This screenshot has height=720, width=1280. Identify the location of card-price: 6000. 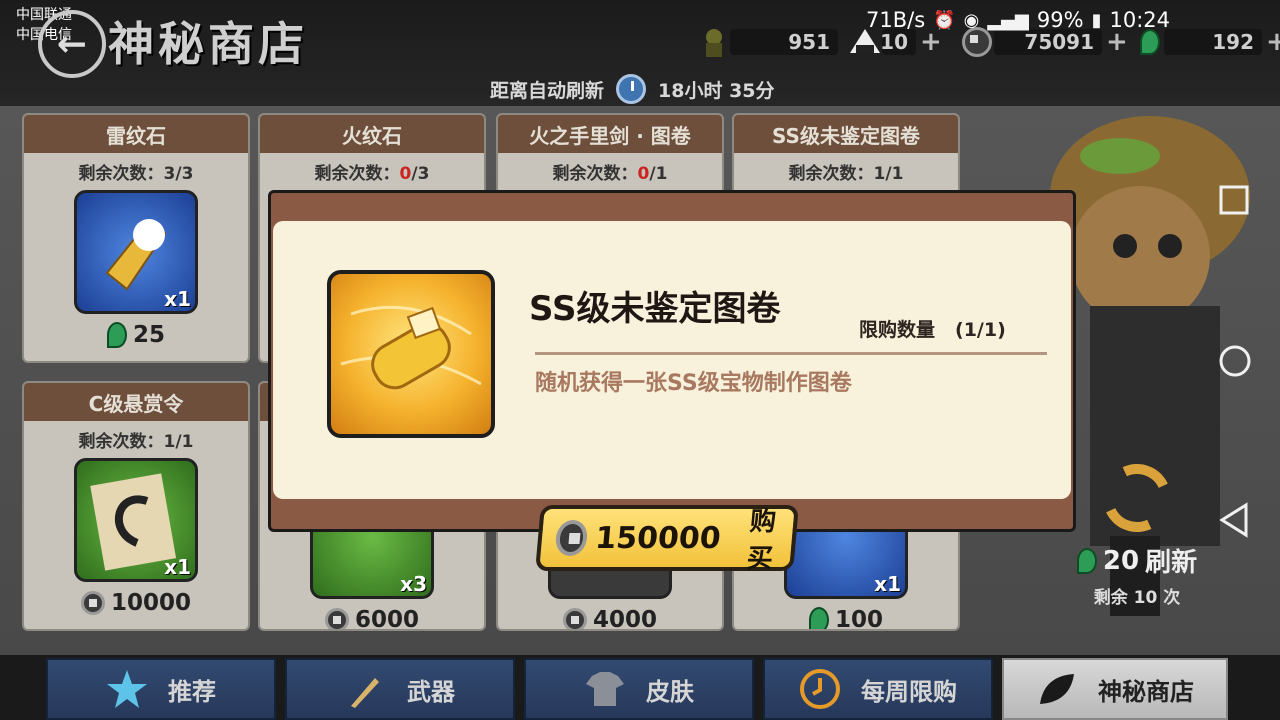
(372, 618).